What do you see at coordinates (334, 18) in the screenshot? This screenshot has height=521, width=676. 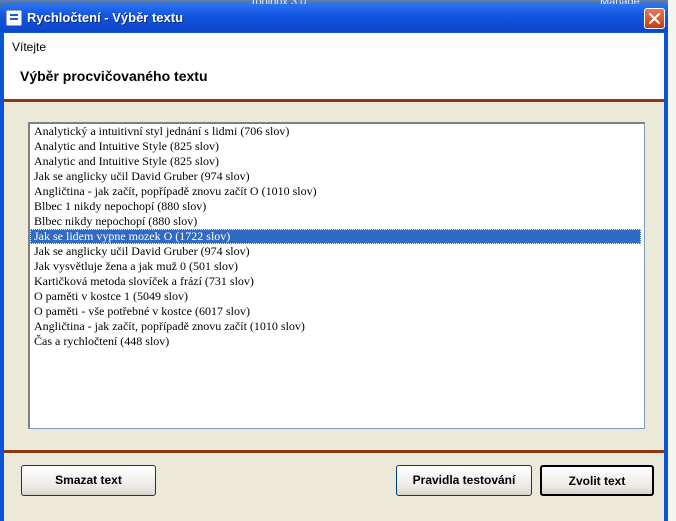 I see `title-bar: Rychločtení - Výběr textu` at bounding box center [334, 18].